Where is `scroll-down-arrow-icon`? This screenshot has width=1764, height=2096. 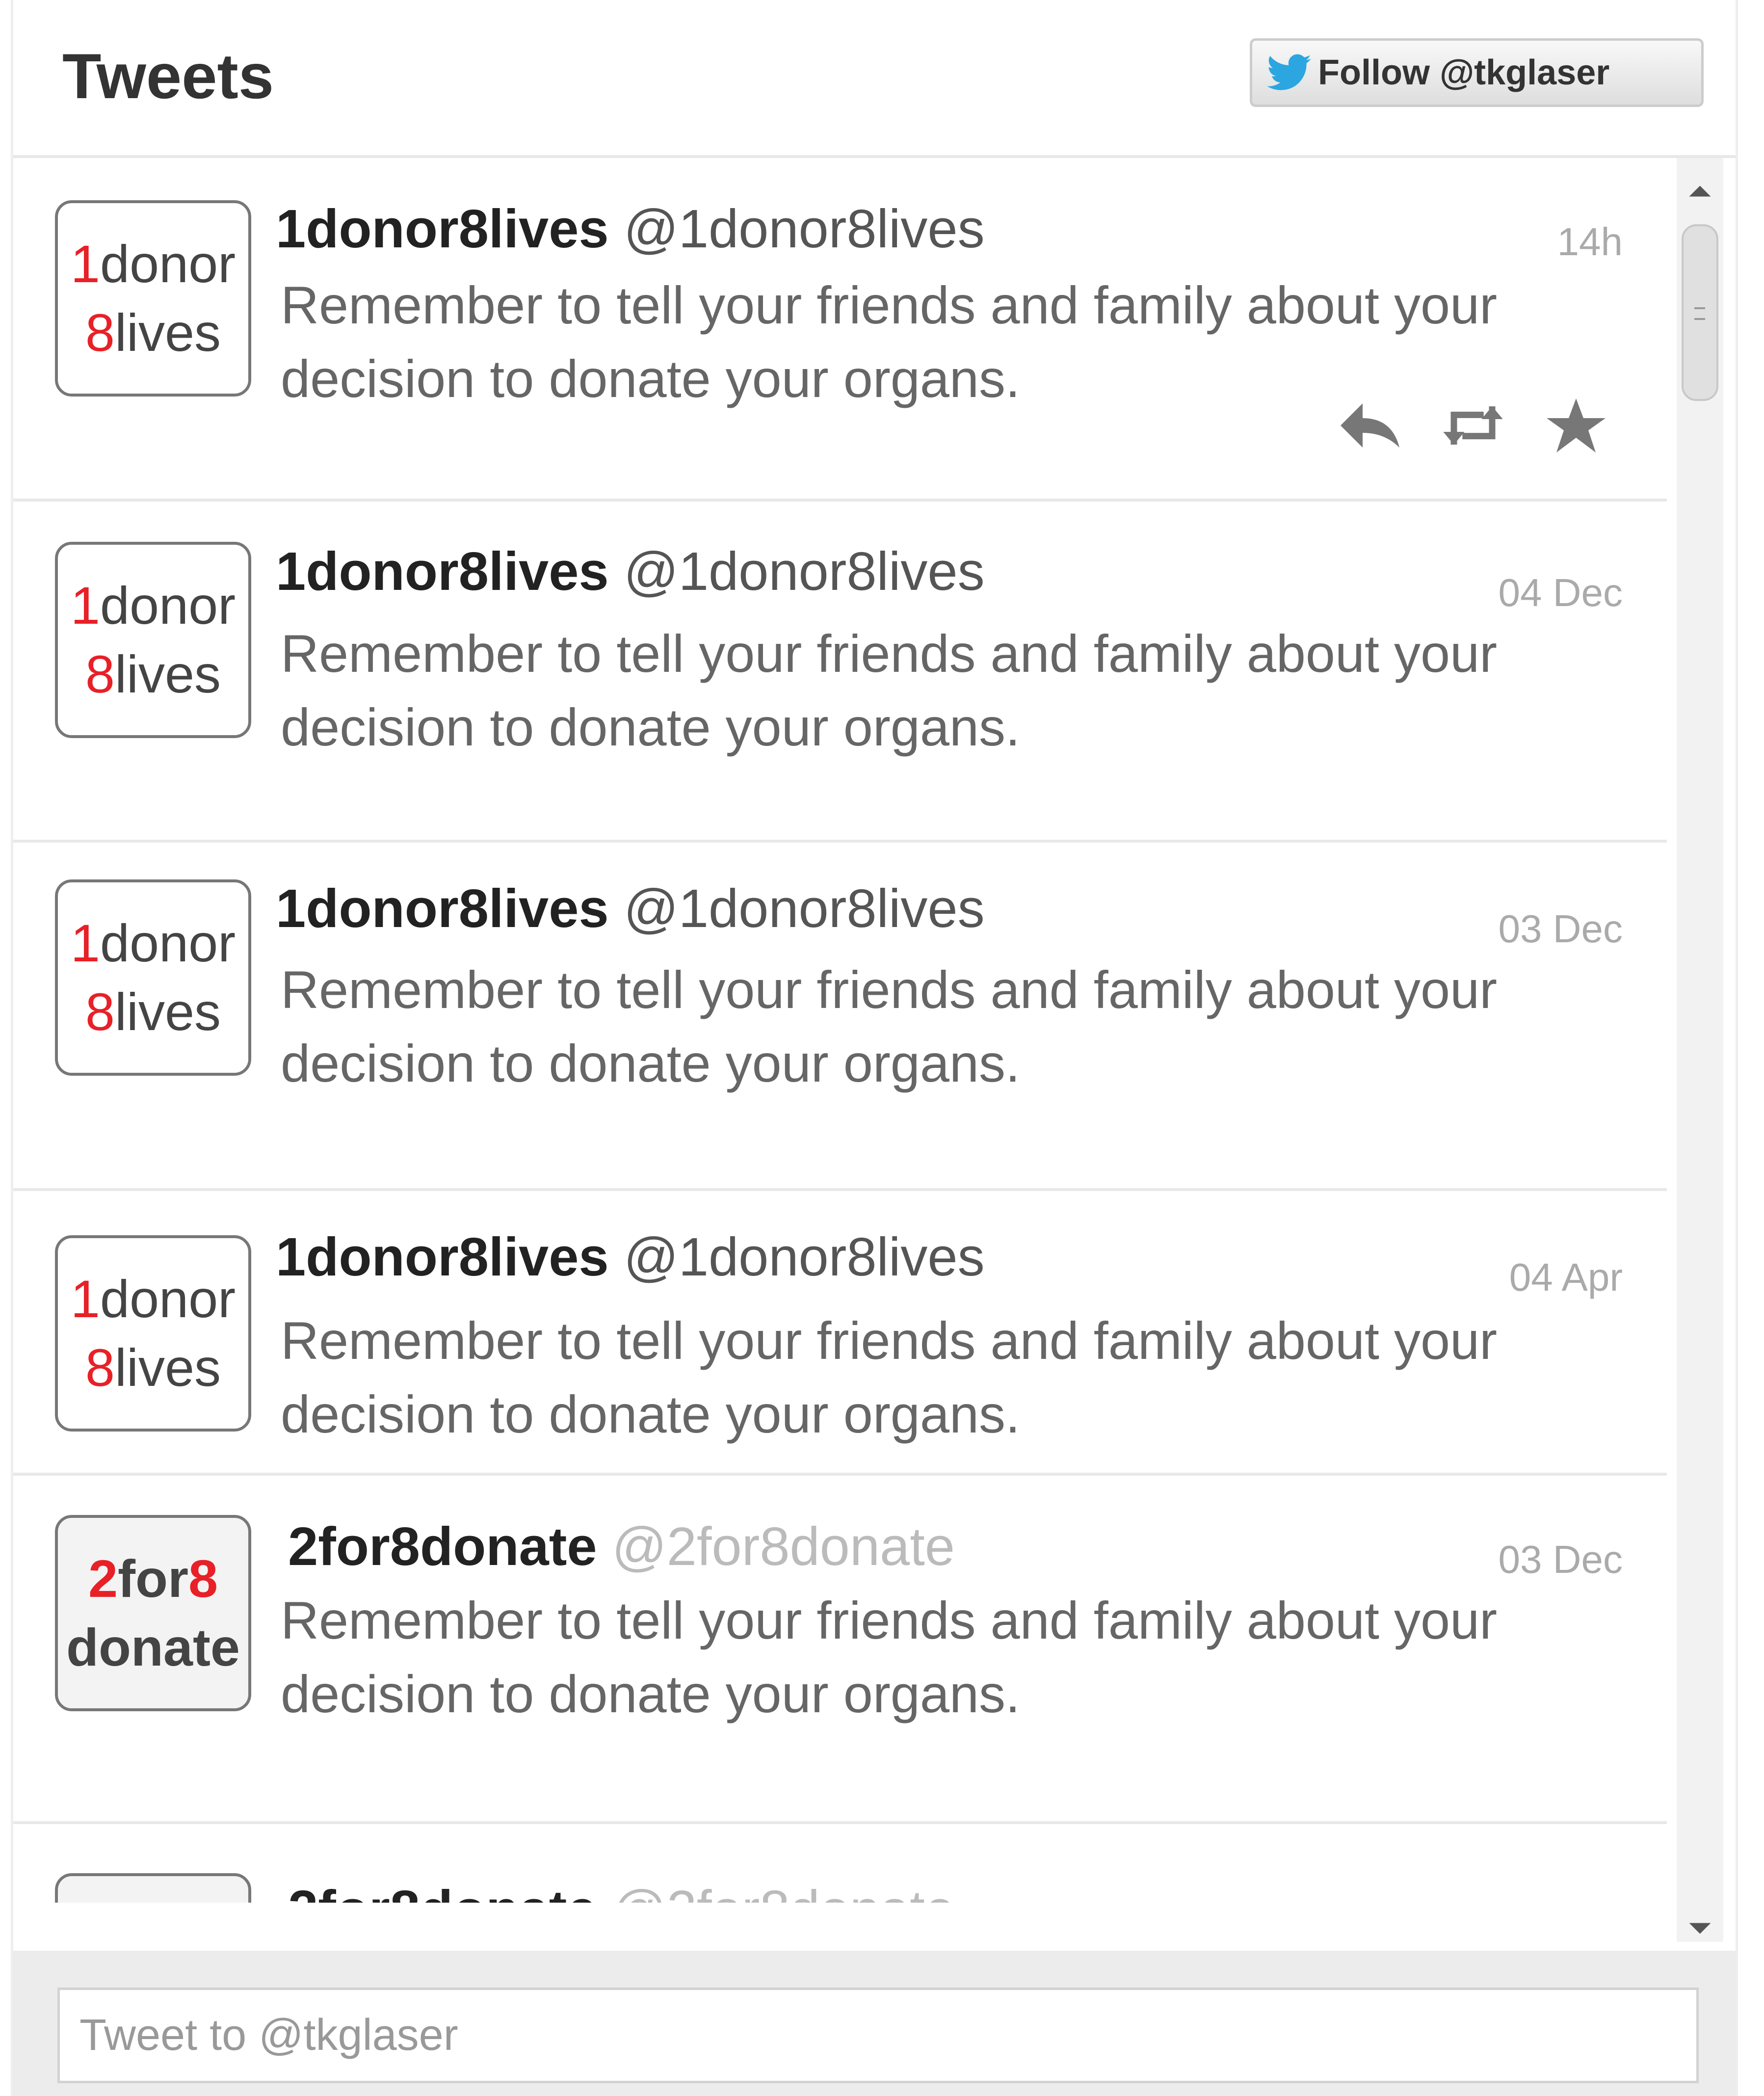
scroll-down-arrow-icon is located at coordinates (1699, 1928).